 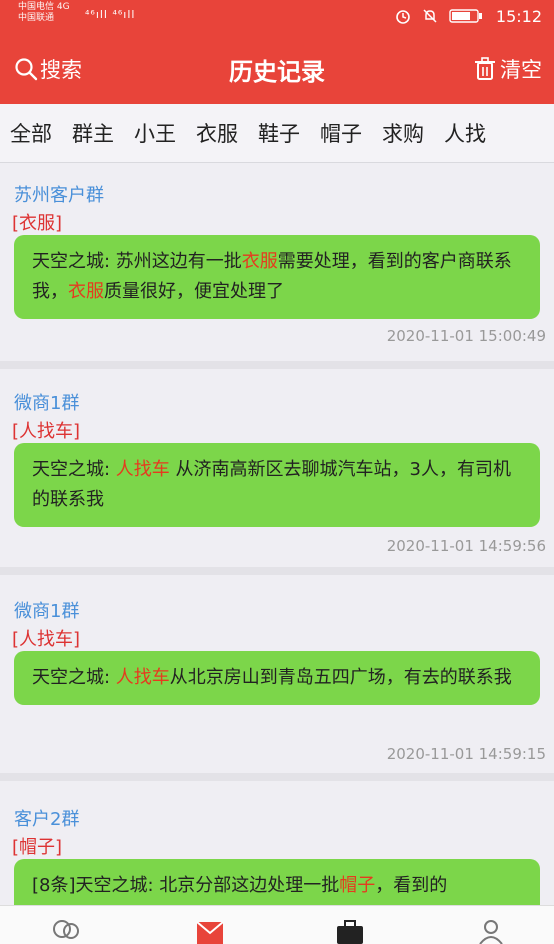 What do you see at coordinates (485, 68) in the screenshot?
I see `trash-icon` at bounding box center [485, 68].